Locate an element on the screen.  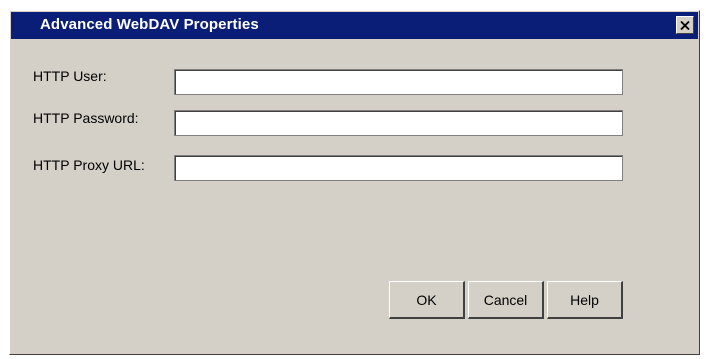
help-button: Help is located at coordinates (585, 300).